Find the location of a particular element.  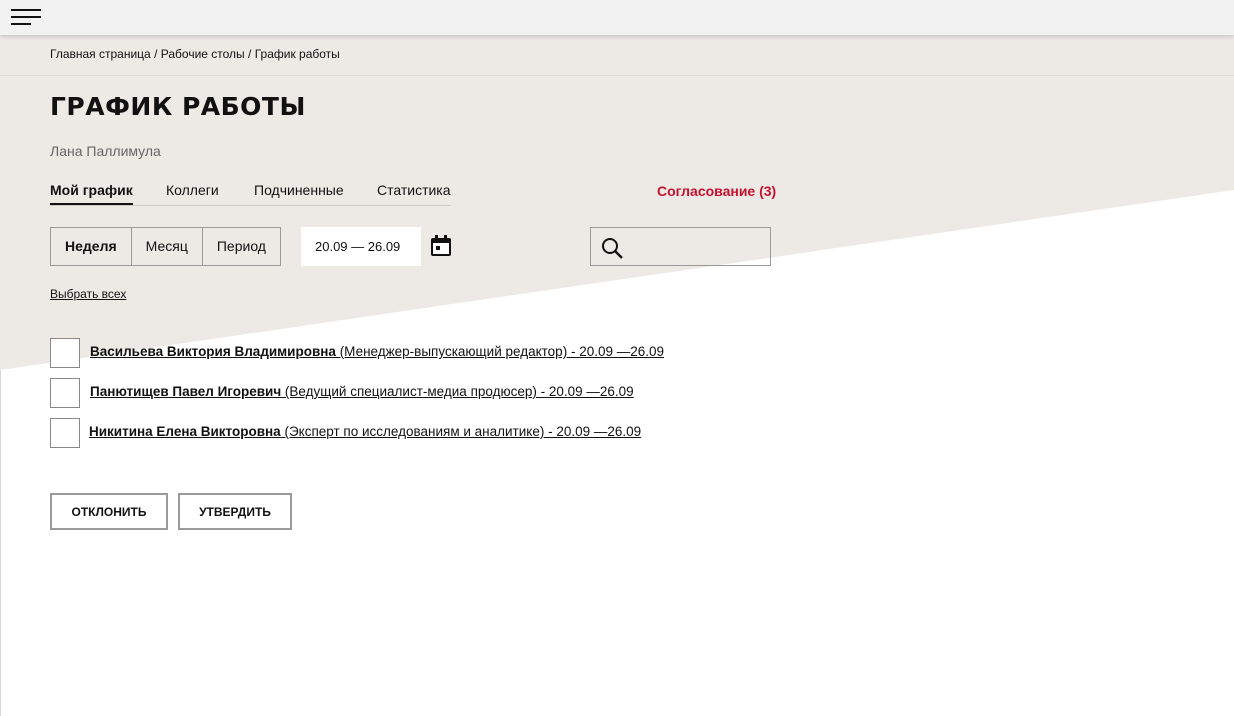

tab-subordinates: Подчиненные is located at coordinates (299, 190).